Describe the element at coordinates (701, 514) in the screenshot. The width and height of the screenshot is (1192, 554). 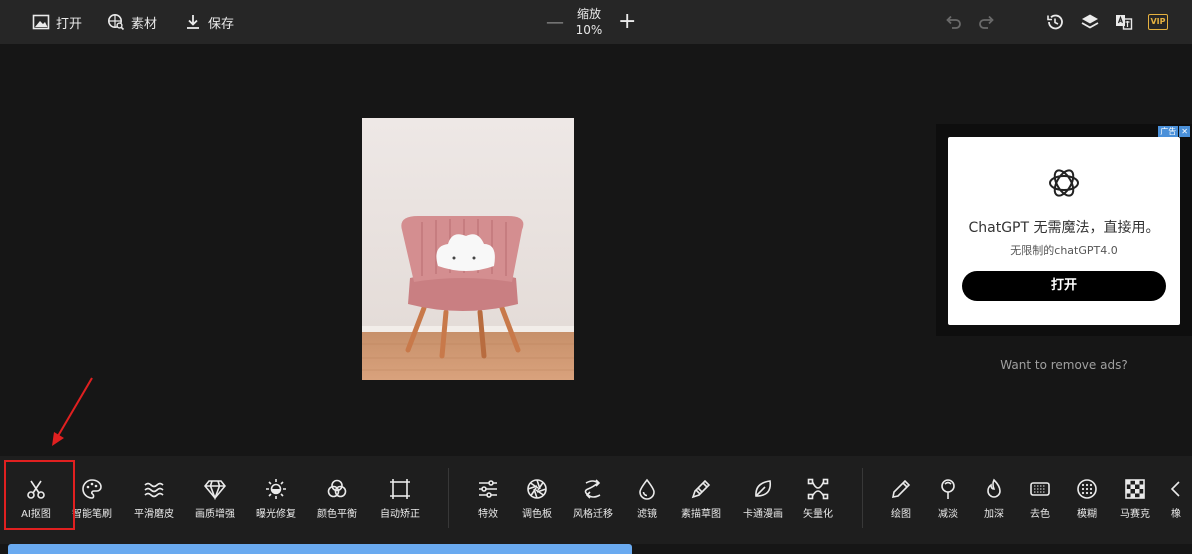
I see `tool-label: 素描草图` at that location.